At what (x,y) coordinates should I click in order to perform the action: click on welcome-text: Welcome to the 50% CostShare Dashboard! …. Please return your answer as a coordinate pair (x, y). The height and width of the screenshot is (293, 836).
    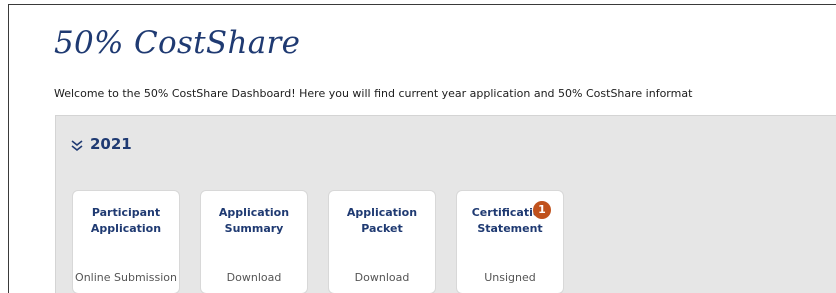
    Looking at the image, I should click on (373, 93).